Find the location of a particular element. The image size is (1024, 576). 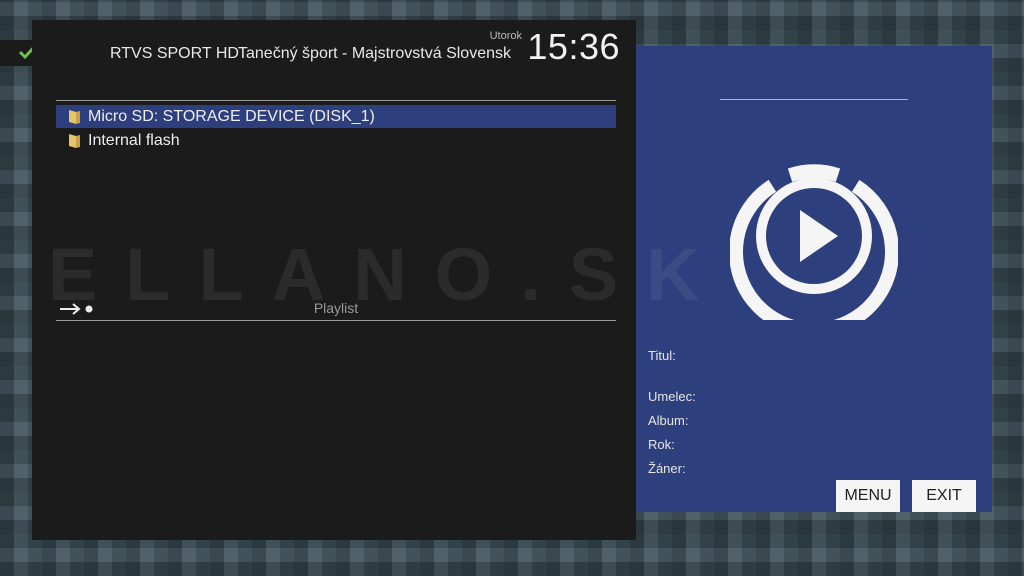

artist-label: Umelec: is located at coordinates (672, 396).